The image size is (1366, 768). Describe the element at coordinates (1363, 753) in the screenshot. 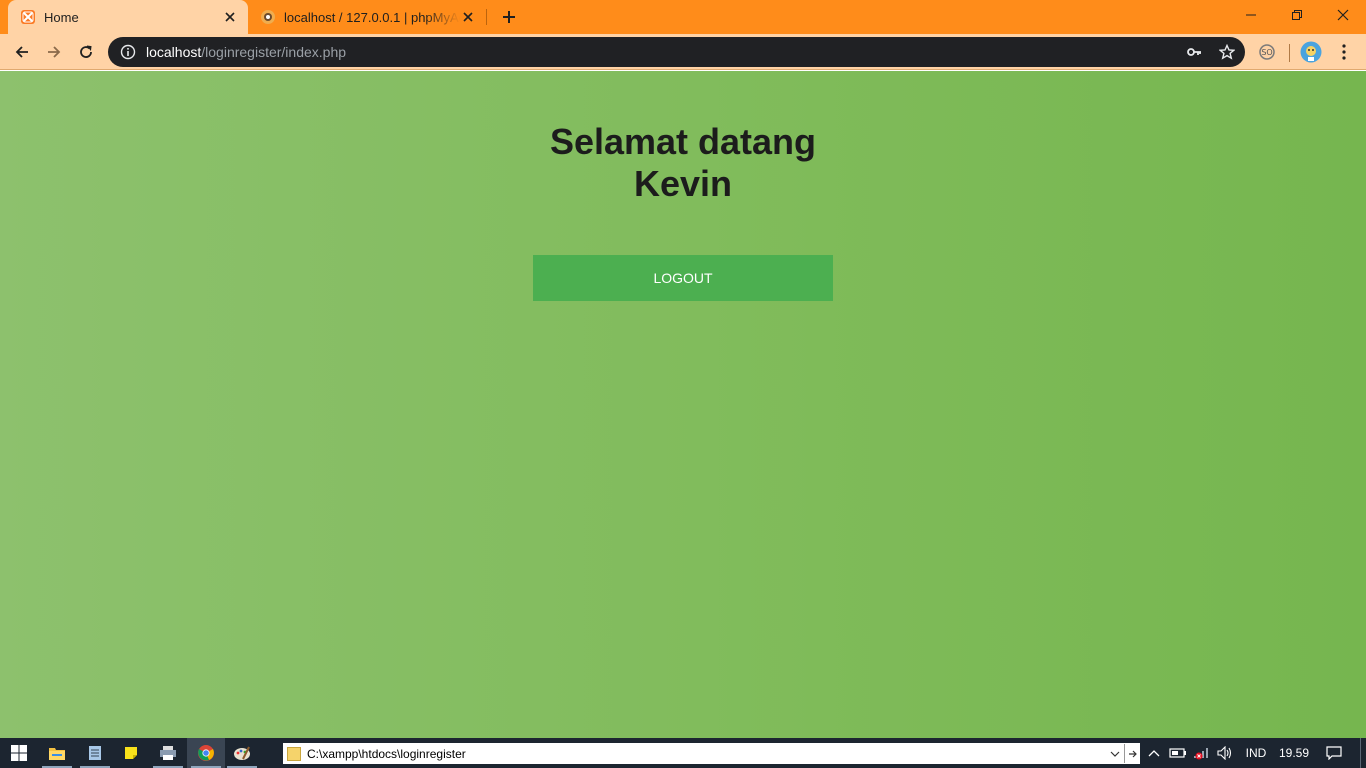

I see `show-desktop-button` at that location.